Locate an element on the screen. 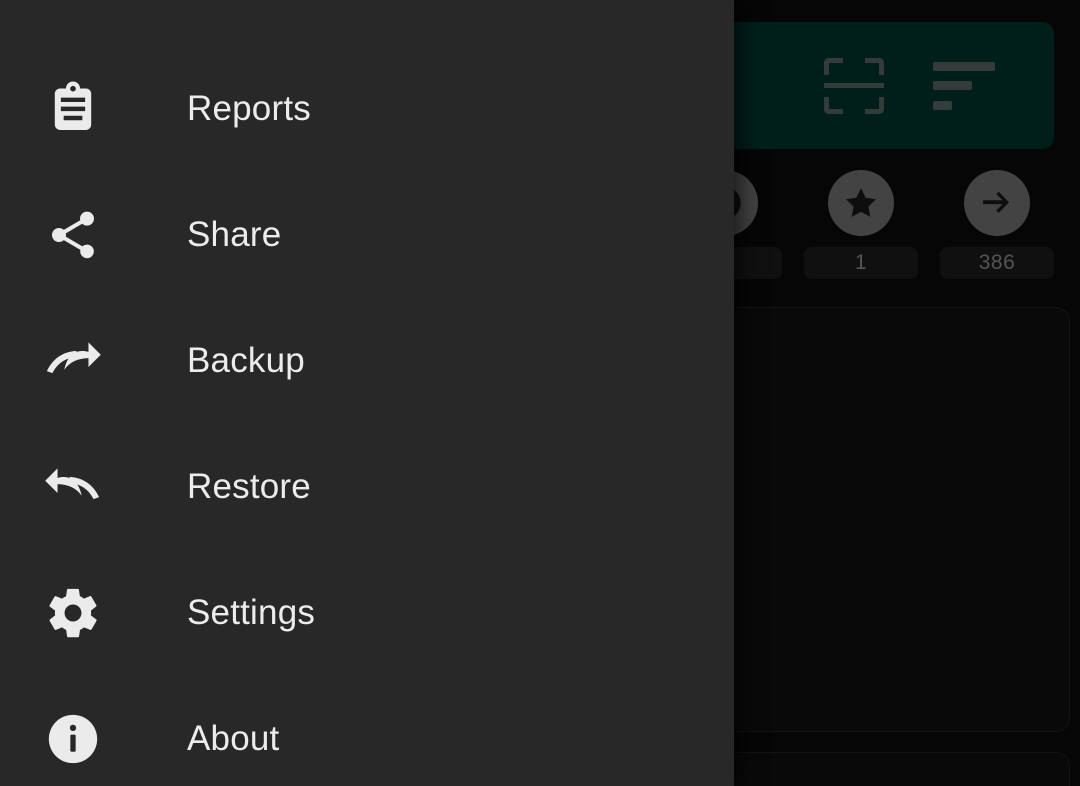  drawer-item-label: Settings is located at coordinates (251, 612).